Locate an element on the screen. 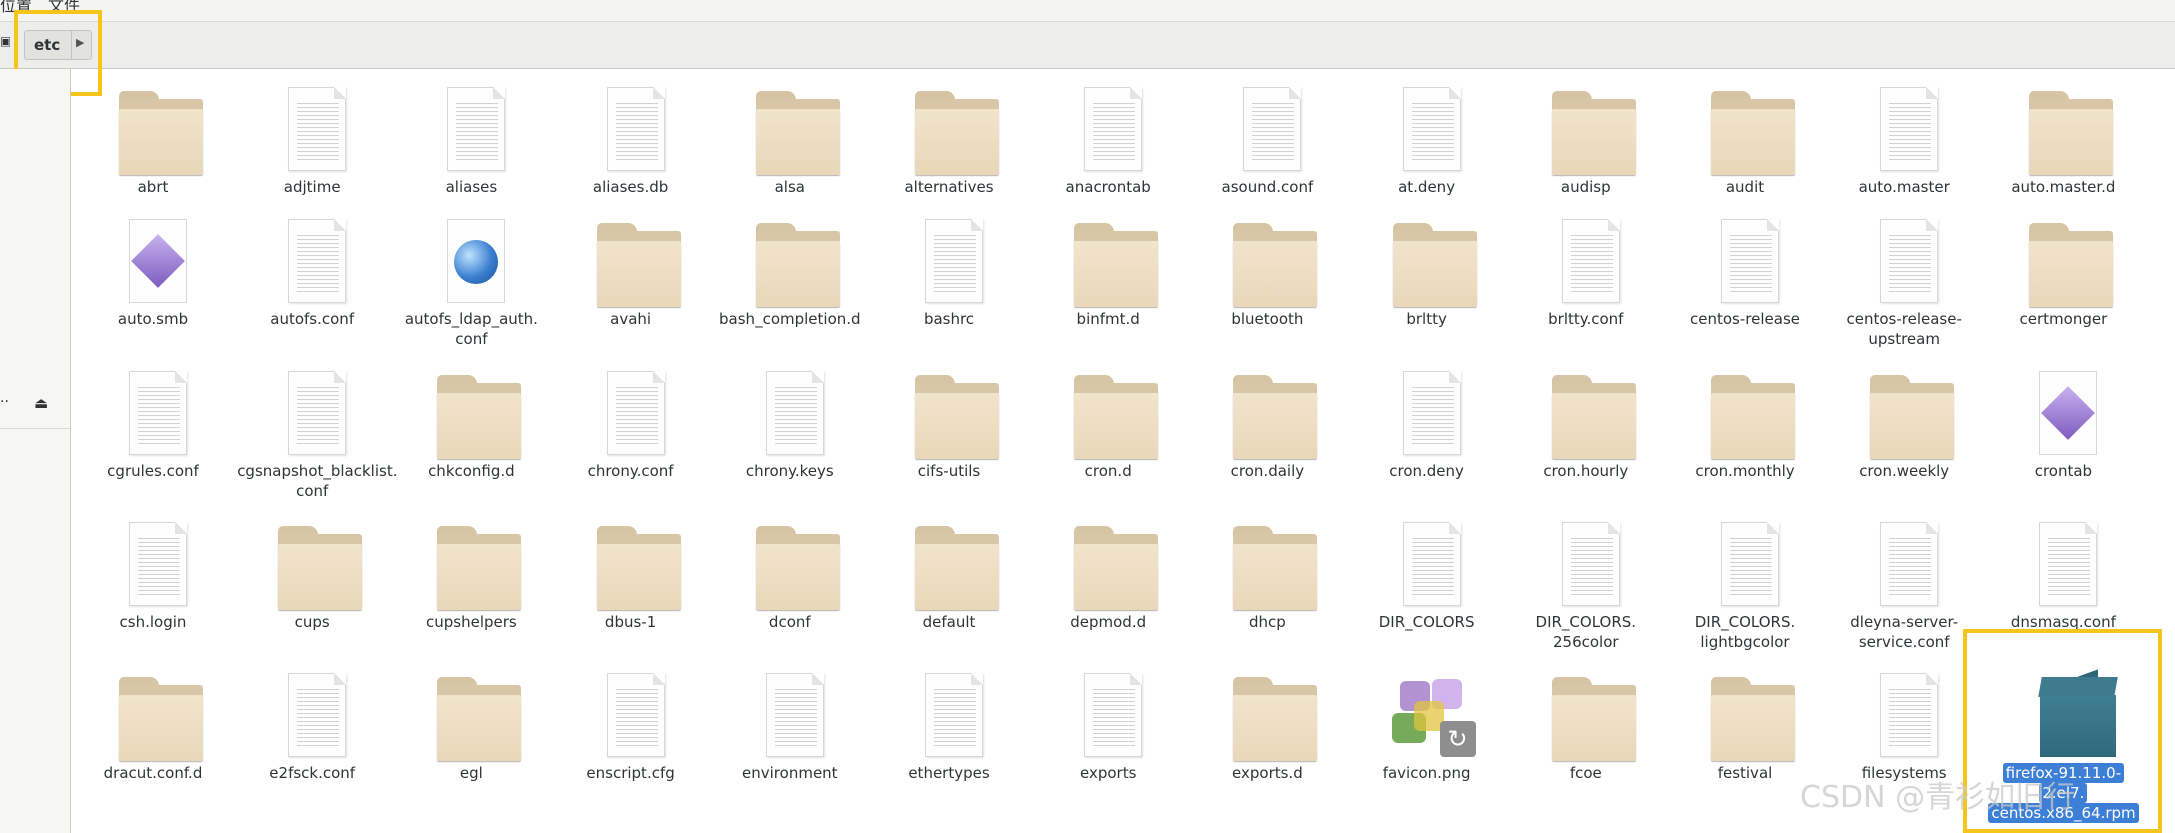 This screenshot has width=2175, height=833. file-item: centos-release is located at coordinates (1745, 273).